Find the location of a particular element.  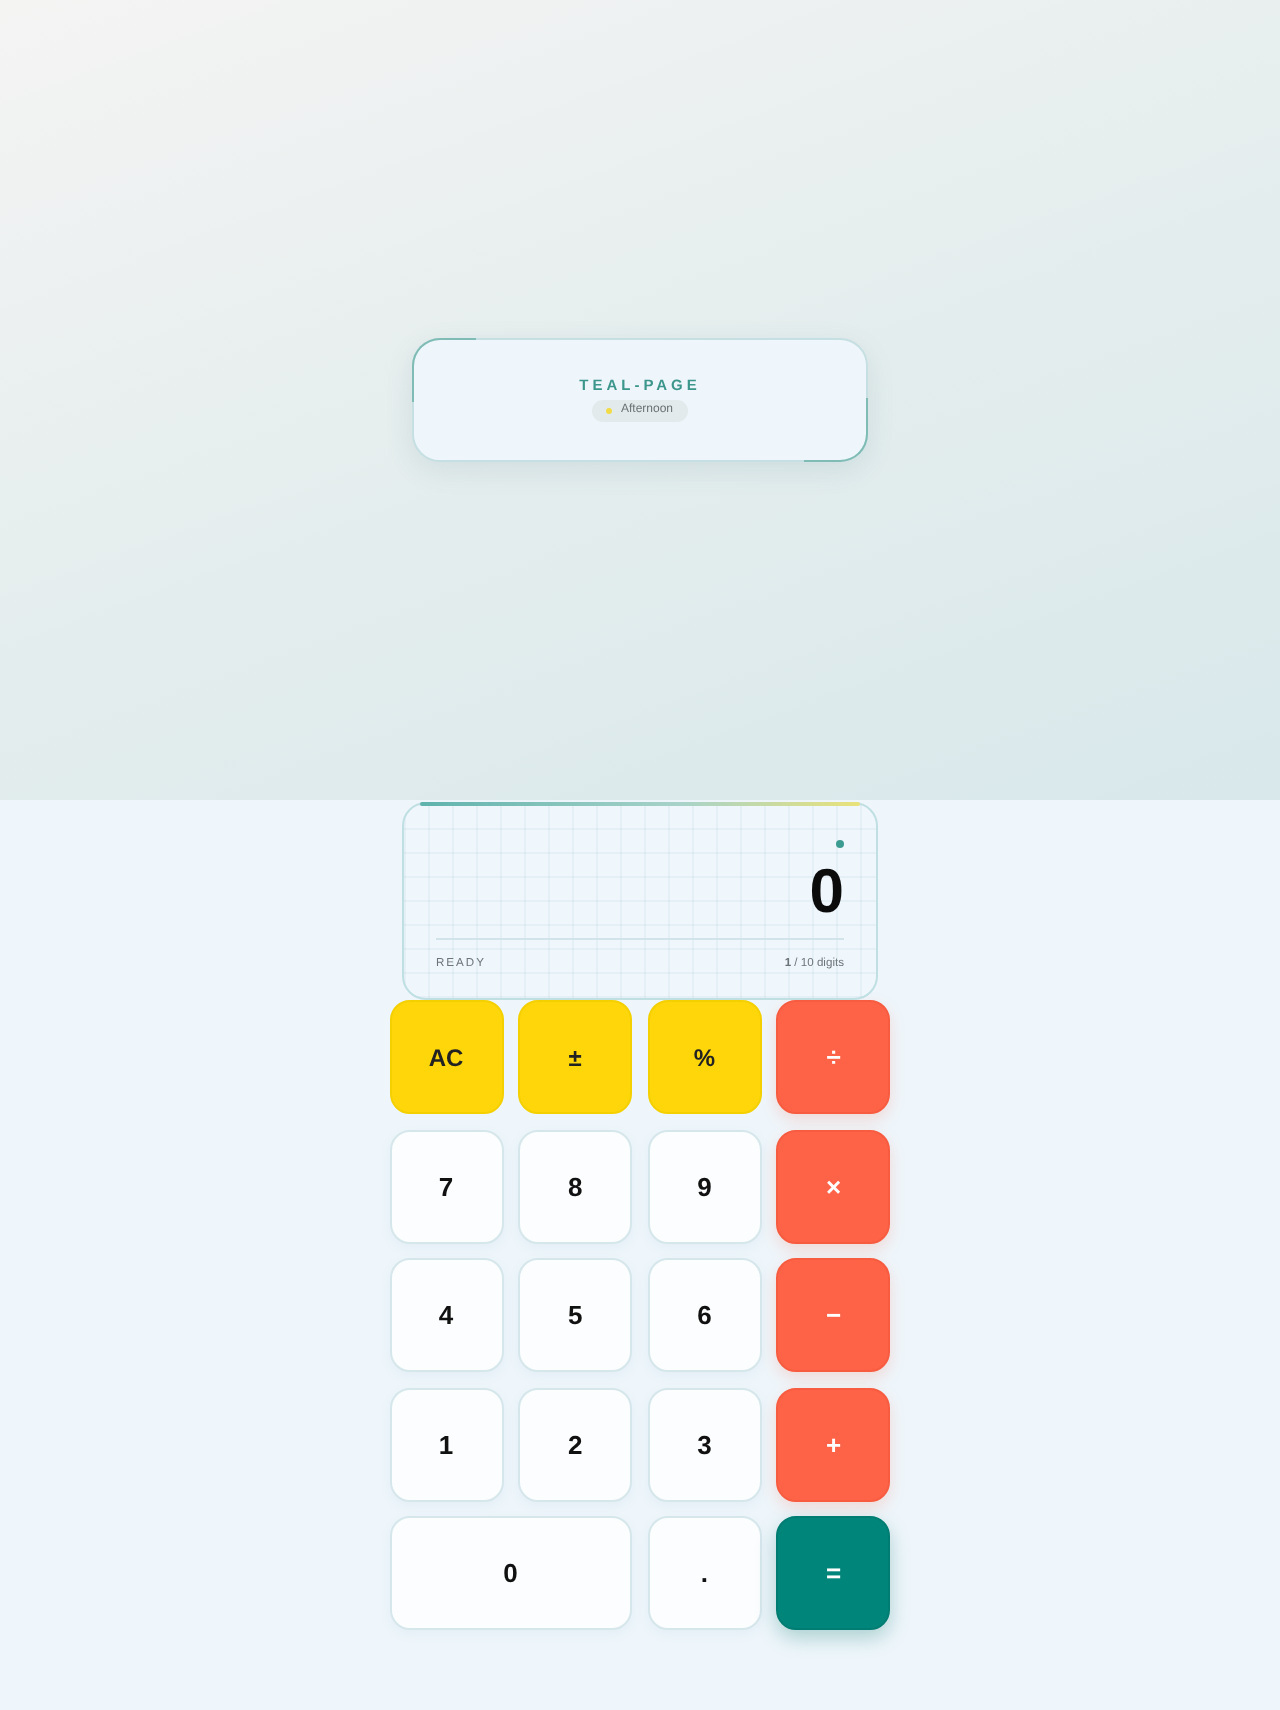

calculator-key: 2 is located at coordinates (575, 1444).